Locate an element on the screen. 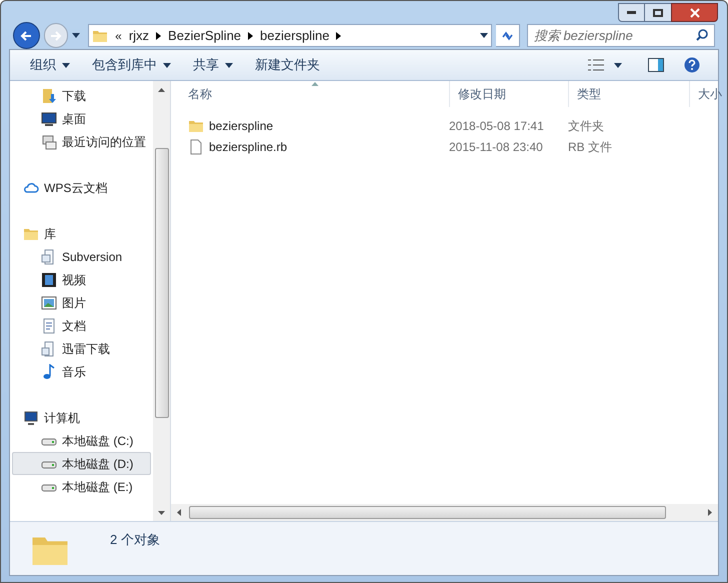 The height and width of the screenshot is (583, 728). nav-item: 最近访问的位置 is located at coordinates (81, 141).